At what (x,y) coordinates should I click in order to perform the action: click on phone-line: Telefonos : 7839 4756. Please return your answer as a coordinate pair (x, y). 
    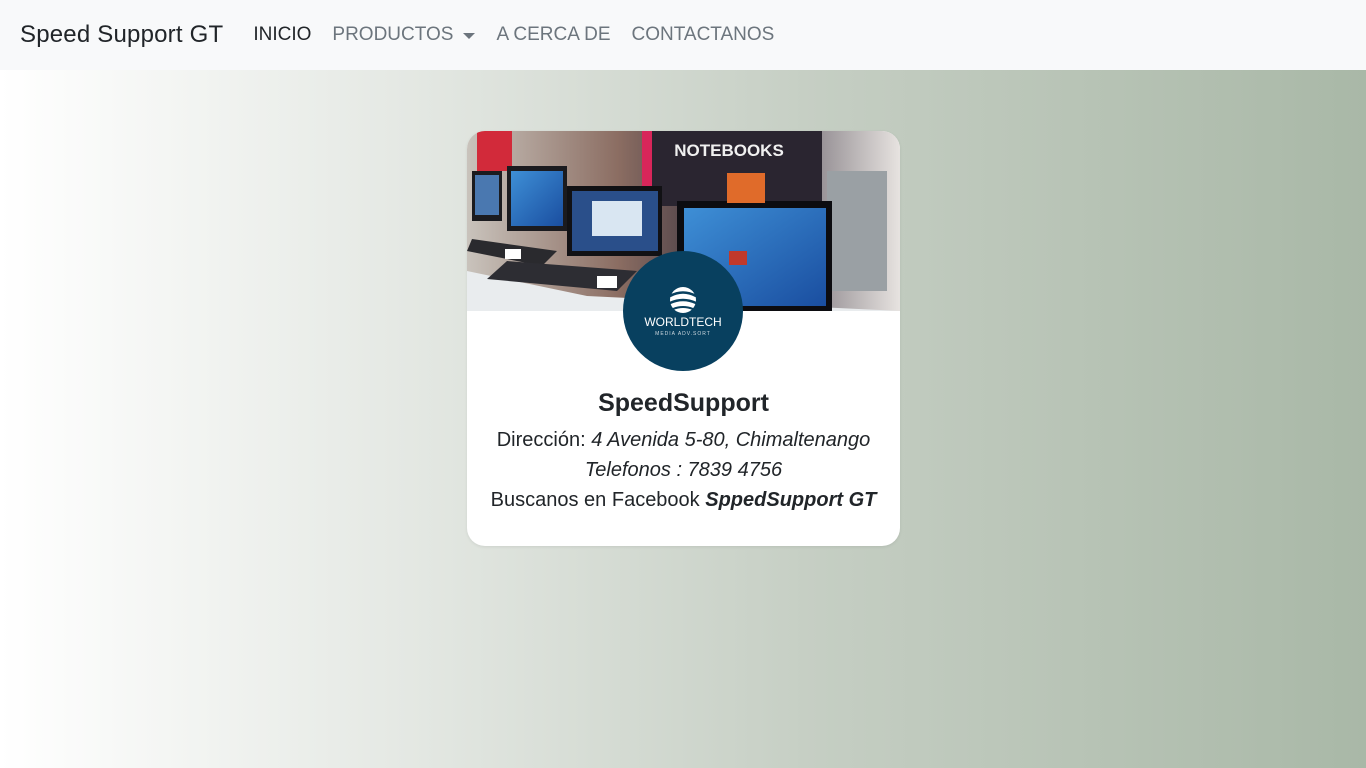
    Looking at the image, I should click on (683, 470).